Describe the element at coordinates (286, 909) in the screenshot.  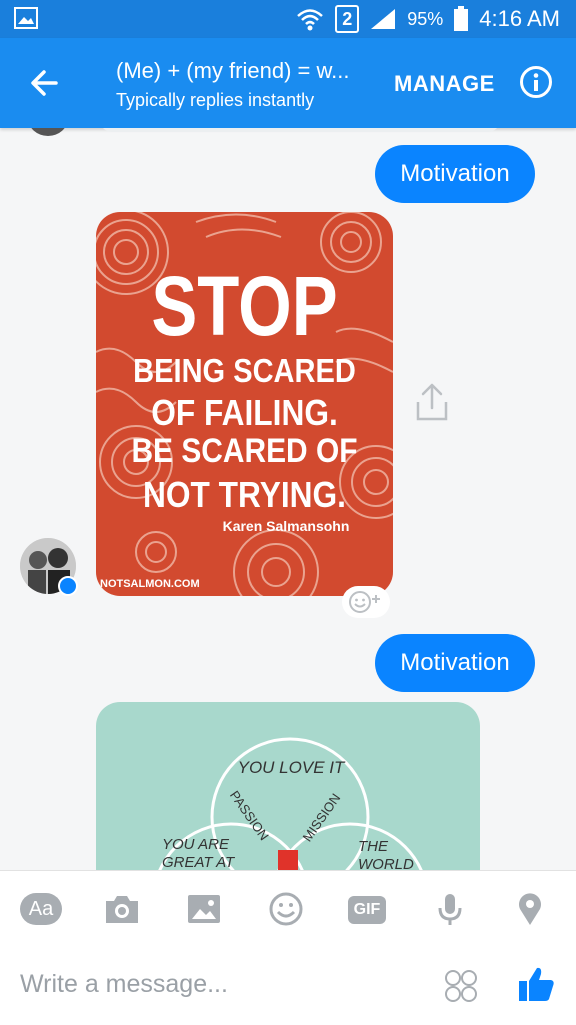
I see `emoji-icon` at that location.